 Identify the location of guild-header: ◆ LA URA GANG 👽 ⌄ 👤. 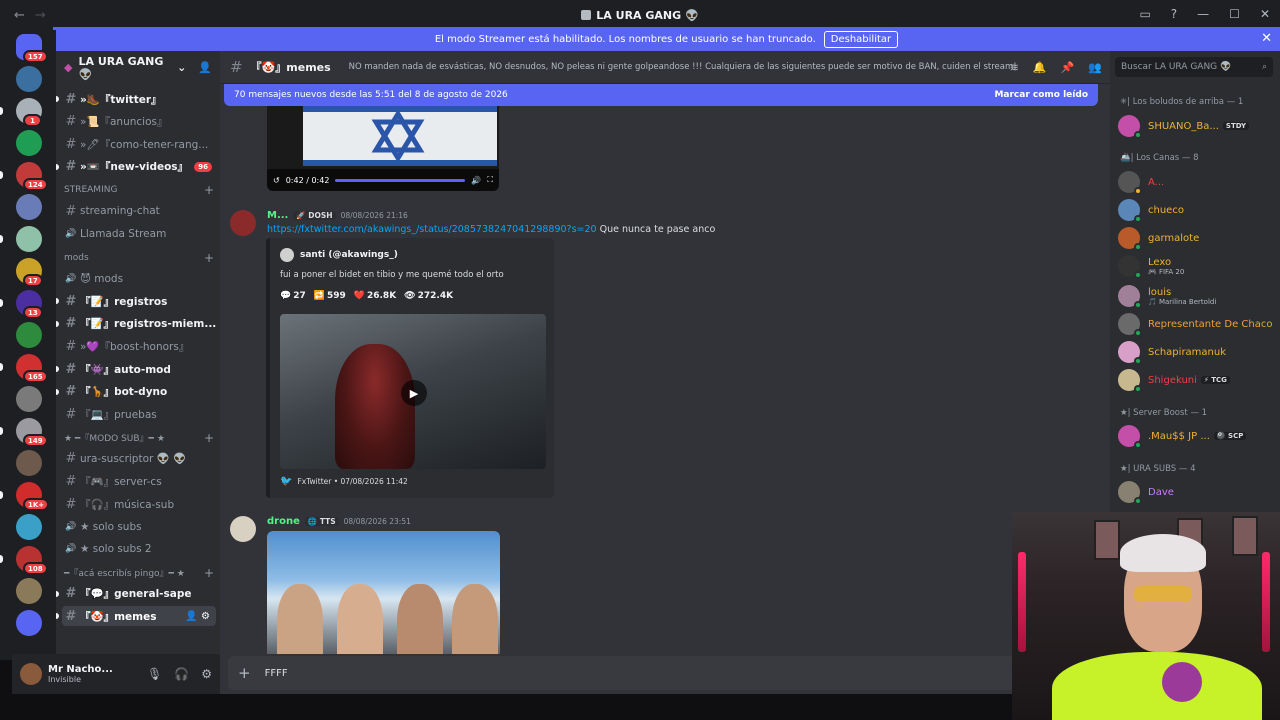
(138, 67).